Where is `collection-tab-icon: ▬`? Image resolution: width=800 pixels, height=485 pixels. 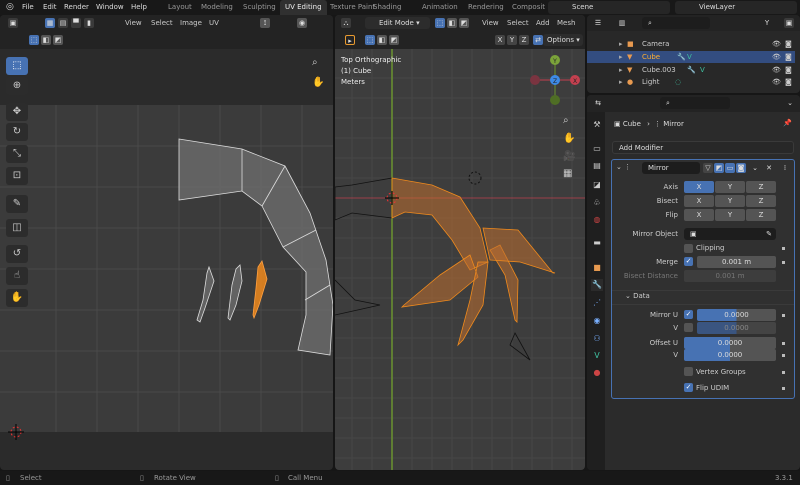 collection-tab-icon: ▬ is located at coordinates (597, 243).